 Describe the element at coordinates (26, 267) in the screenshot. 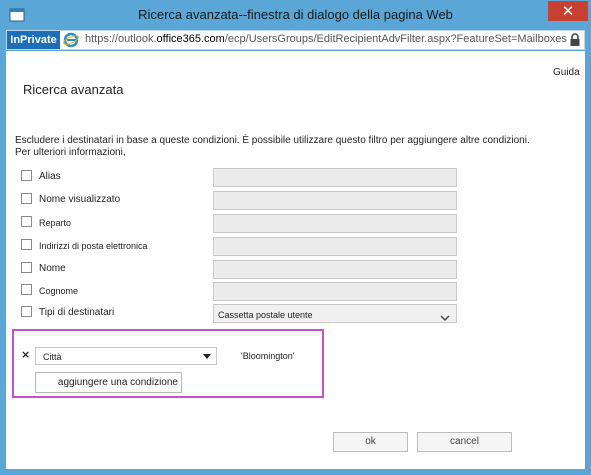

I see `first-name-checkbox` at that location.